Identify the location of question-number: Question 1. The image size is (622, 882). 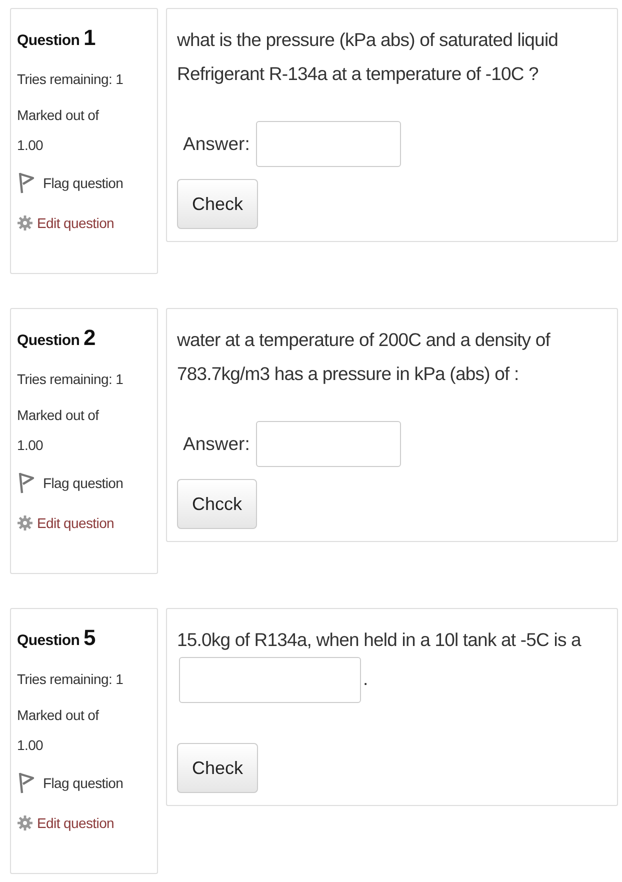
(56, 38).